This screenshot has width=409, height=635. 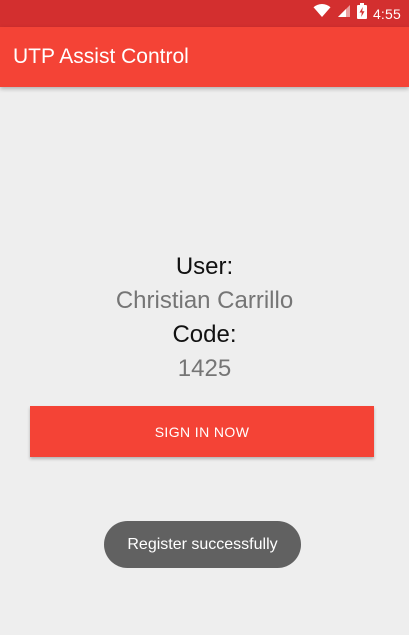 What do you see at coordinates (204, 300) in the screenshot?
I see `user-name: Christian Carrillo` at bounding box center [204, 300].